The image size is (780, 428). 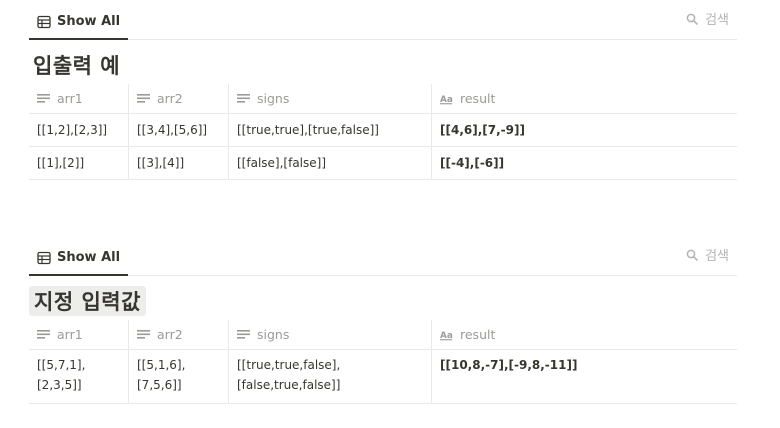 What do you see at coordinates (330, 376) in the screenshot?
I see `table-cell-signs: [[true,true,false], [false,true,false]]` at bounding box center [330, 376].